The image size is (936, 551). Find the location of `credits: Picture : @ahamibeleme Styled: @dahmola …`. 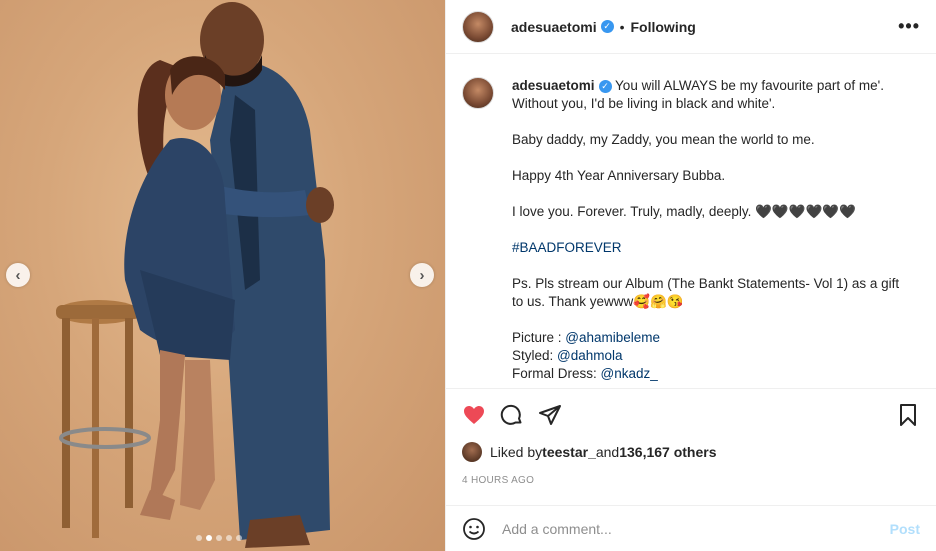

credits: Picture : @ahamibeleme Styled: @dahmola … is located at coordinates (712, 356).